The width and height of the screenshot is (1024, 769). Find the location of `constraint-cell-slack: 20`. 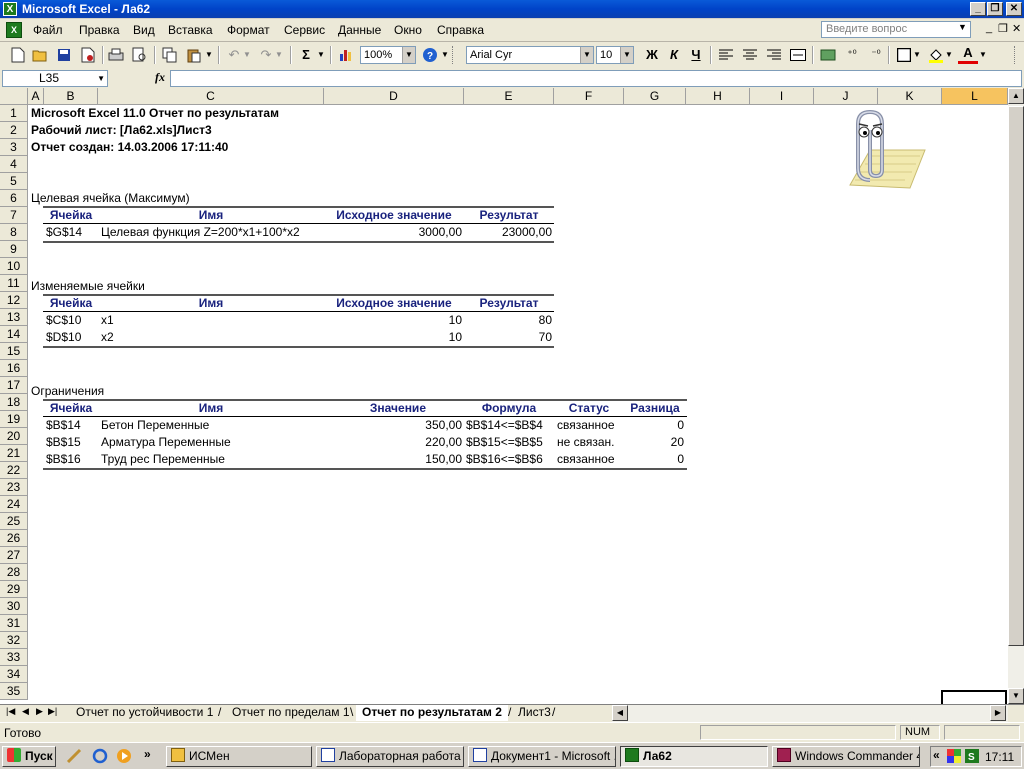

constraint-cell-slack: 20 is located at coordinates (654, 442).